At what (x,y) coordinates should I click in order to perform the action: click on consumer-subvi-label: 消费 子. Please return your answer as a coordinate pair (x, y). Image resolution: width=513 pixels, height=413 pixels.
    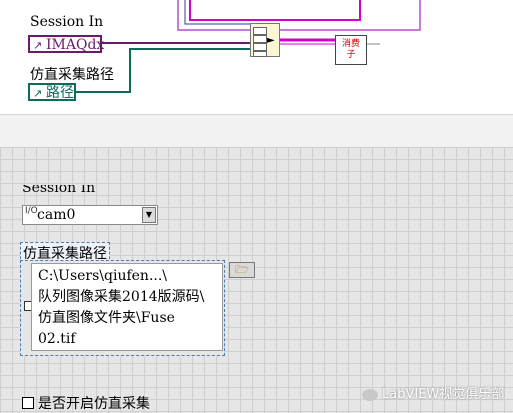
    Looking at the image, I should click on (350, 49).